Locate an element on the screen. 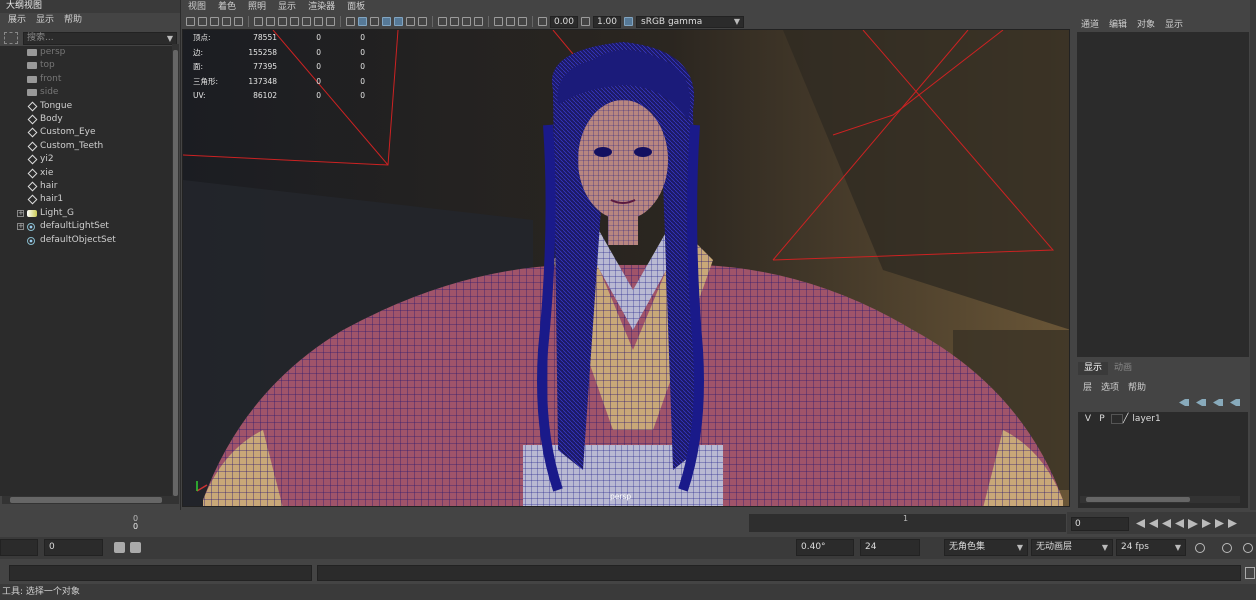  time-slider-track: 0 0 1 is located at coordinates (533, 523).